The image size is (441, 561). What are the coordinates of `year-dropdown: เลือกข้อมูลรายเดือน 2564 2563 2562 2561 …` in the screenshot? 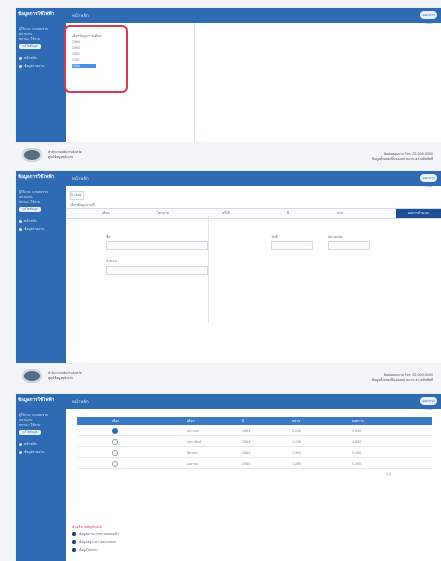 It's located at (96, 59).